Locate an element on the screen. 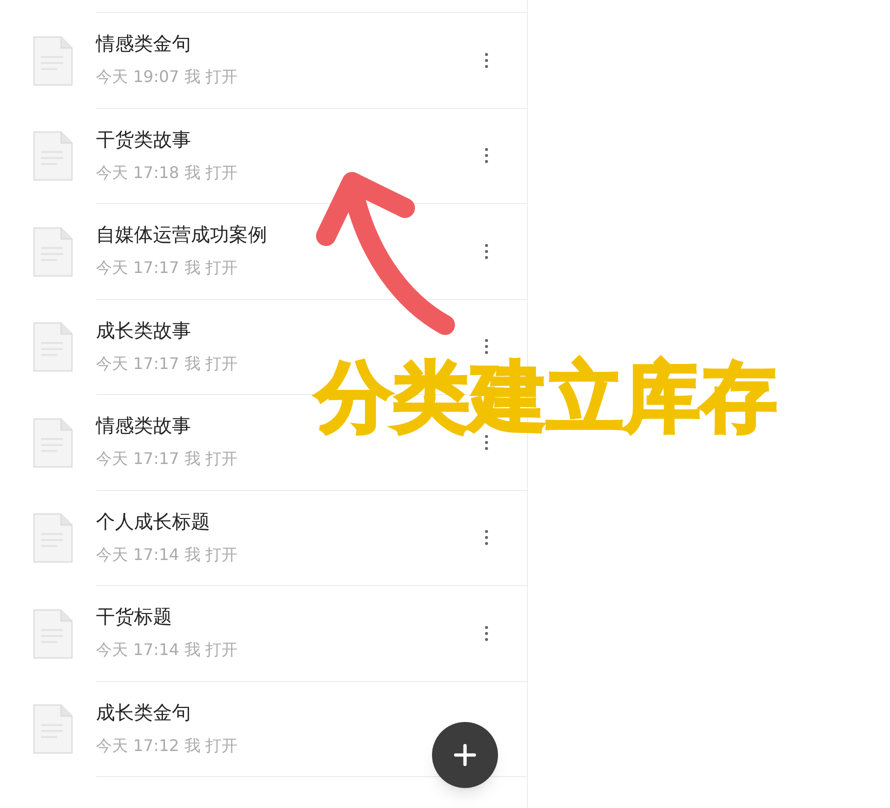  file-meta: 今天 17:18 我 打开 is located at coordinates (167, 172).